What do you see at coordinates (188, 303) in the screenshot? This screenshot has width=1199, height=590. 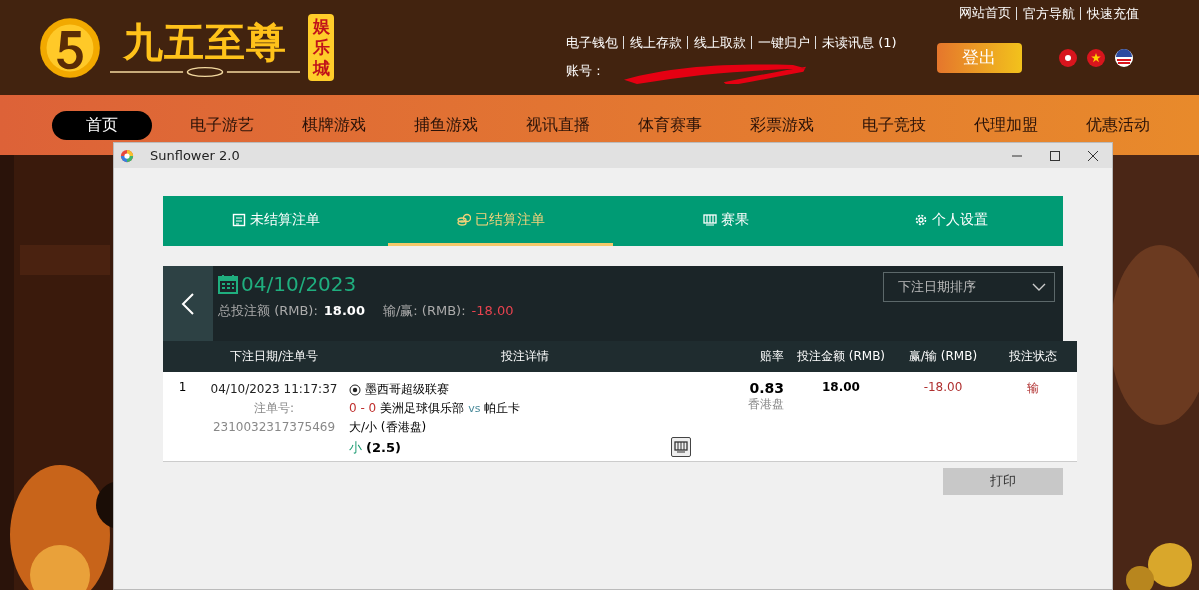 I see `chevron-left-icon` at bounding box center [188, 303].